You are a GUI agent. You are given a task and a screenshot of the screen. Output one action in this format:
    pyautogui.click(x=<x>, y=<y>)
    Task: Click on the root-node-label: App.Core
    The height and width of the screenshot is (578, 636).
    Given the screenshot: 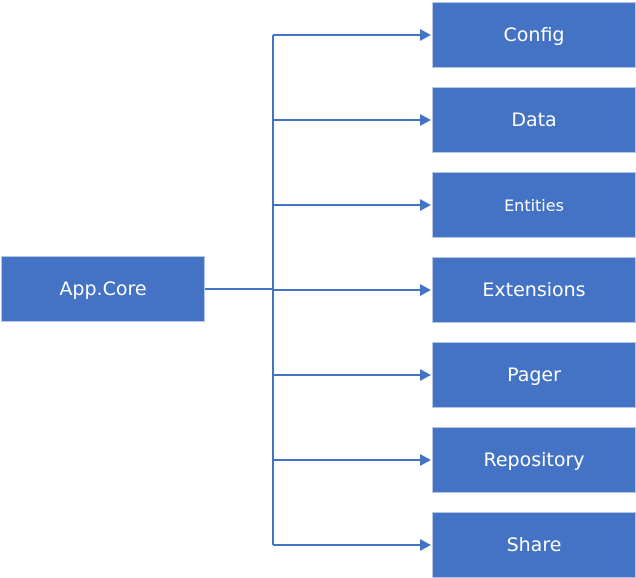 What is the action you would take?
    pyautogui.click(x=103, y=289)
    